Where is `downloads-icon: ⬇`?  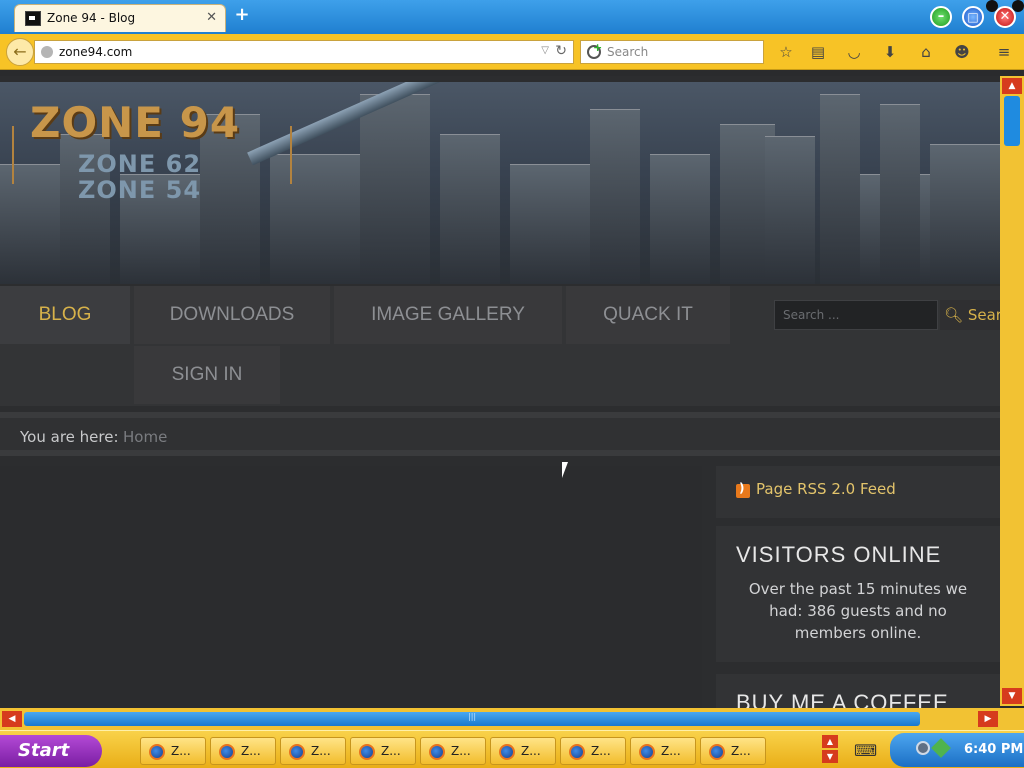 downloads-icon: ⬇ is located at coordinates (890, 52).